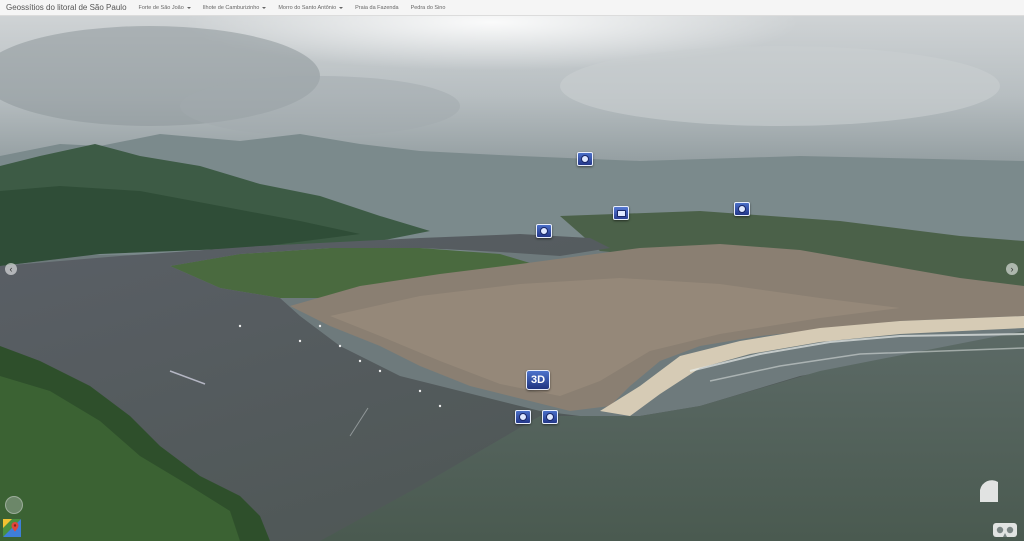 This screenshot has width=1024, height=541. I want to click on nav-item-forte-de-sao-joao: Forte de São João, so click(165, 8).